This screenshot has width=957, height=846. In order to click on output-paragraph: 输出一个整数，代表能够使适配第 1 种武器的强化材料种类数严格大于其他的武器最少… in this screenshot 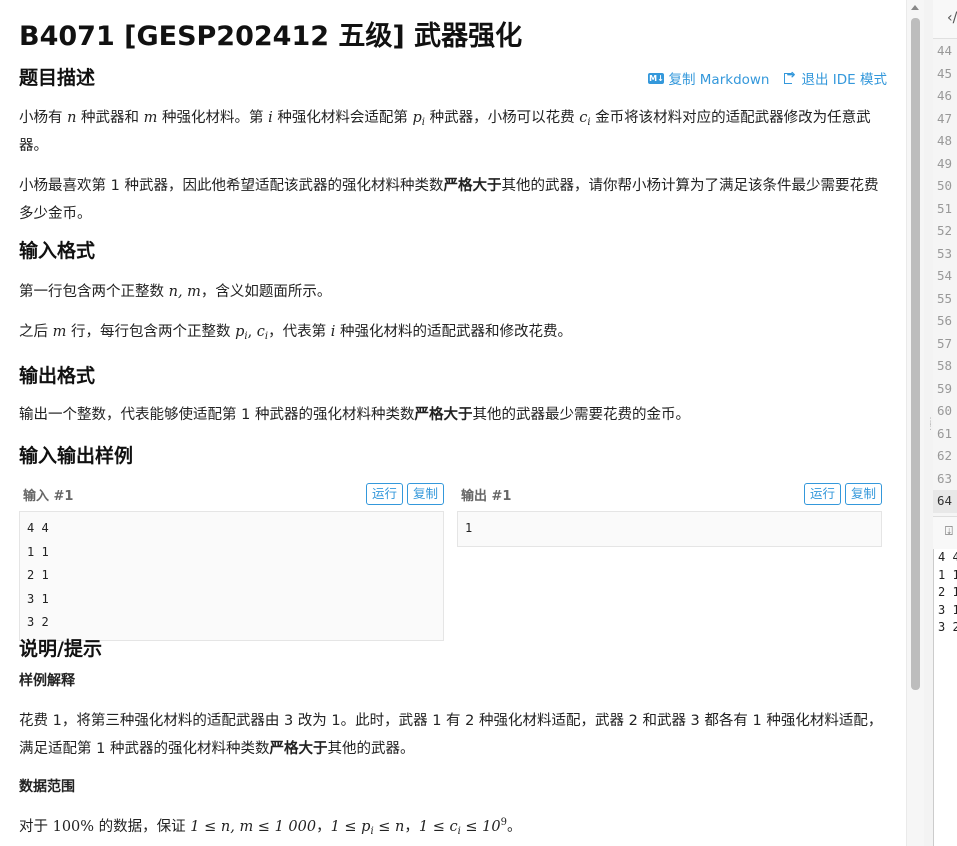, I will do `click(354, 415)`.